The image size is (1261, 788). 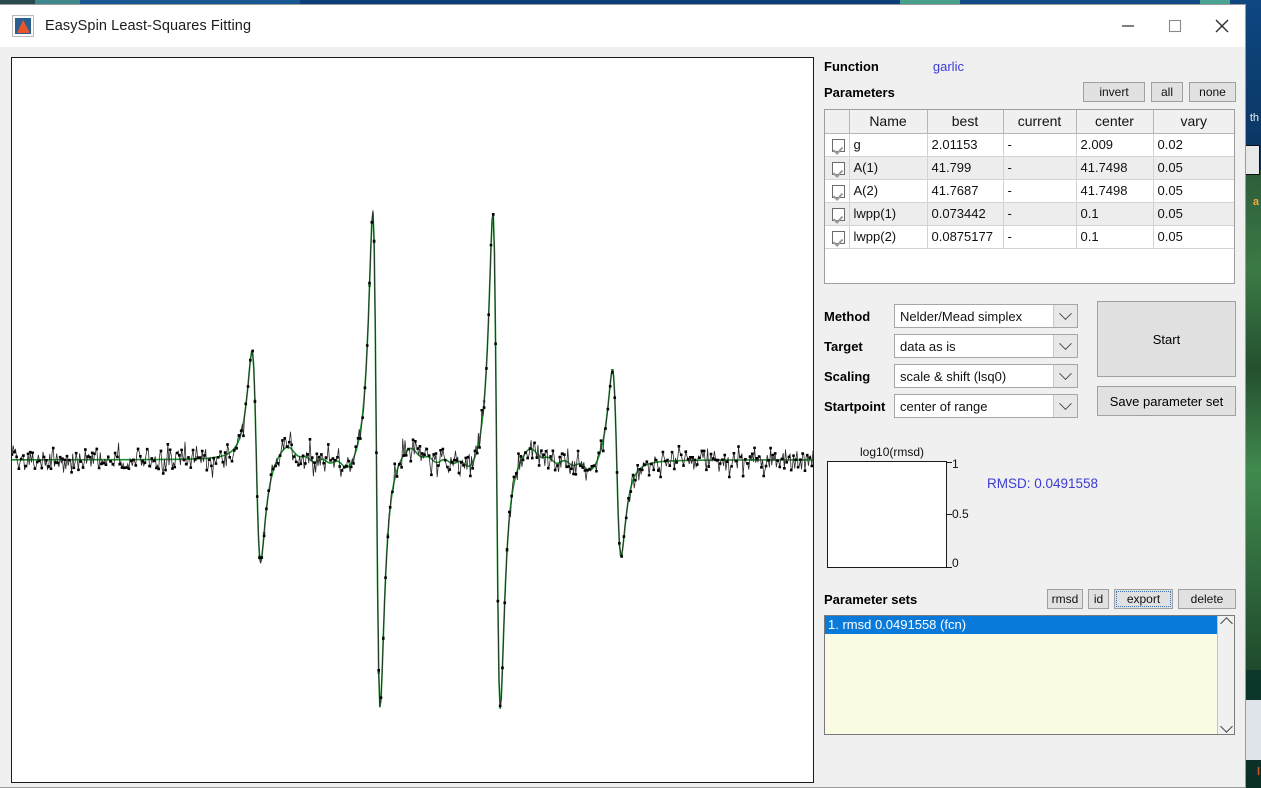 I want to click on window-controls, so click(x=1174, y=26).